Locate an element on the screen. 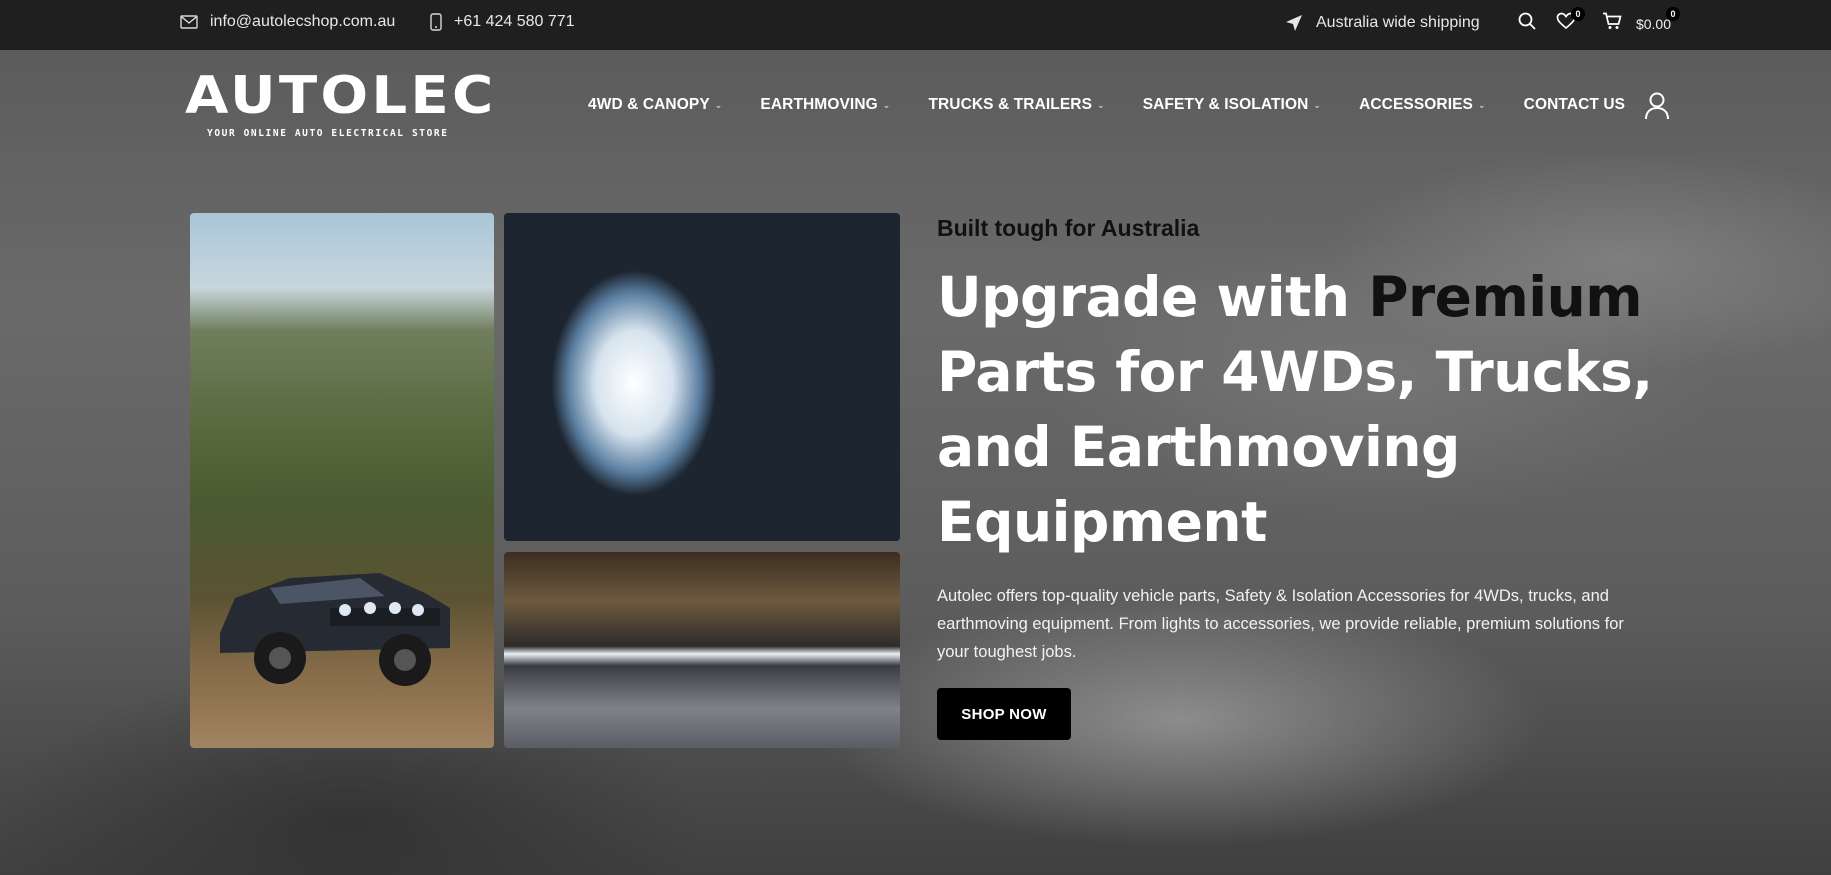 The width and height of the screenshot is (1831, 875). nav-item-trucks-trailers: TRUCKS & TRAILERS ⌄ is located at coordinates (1016, 105).